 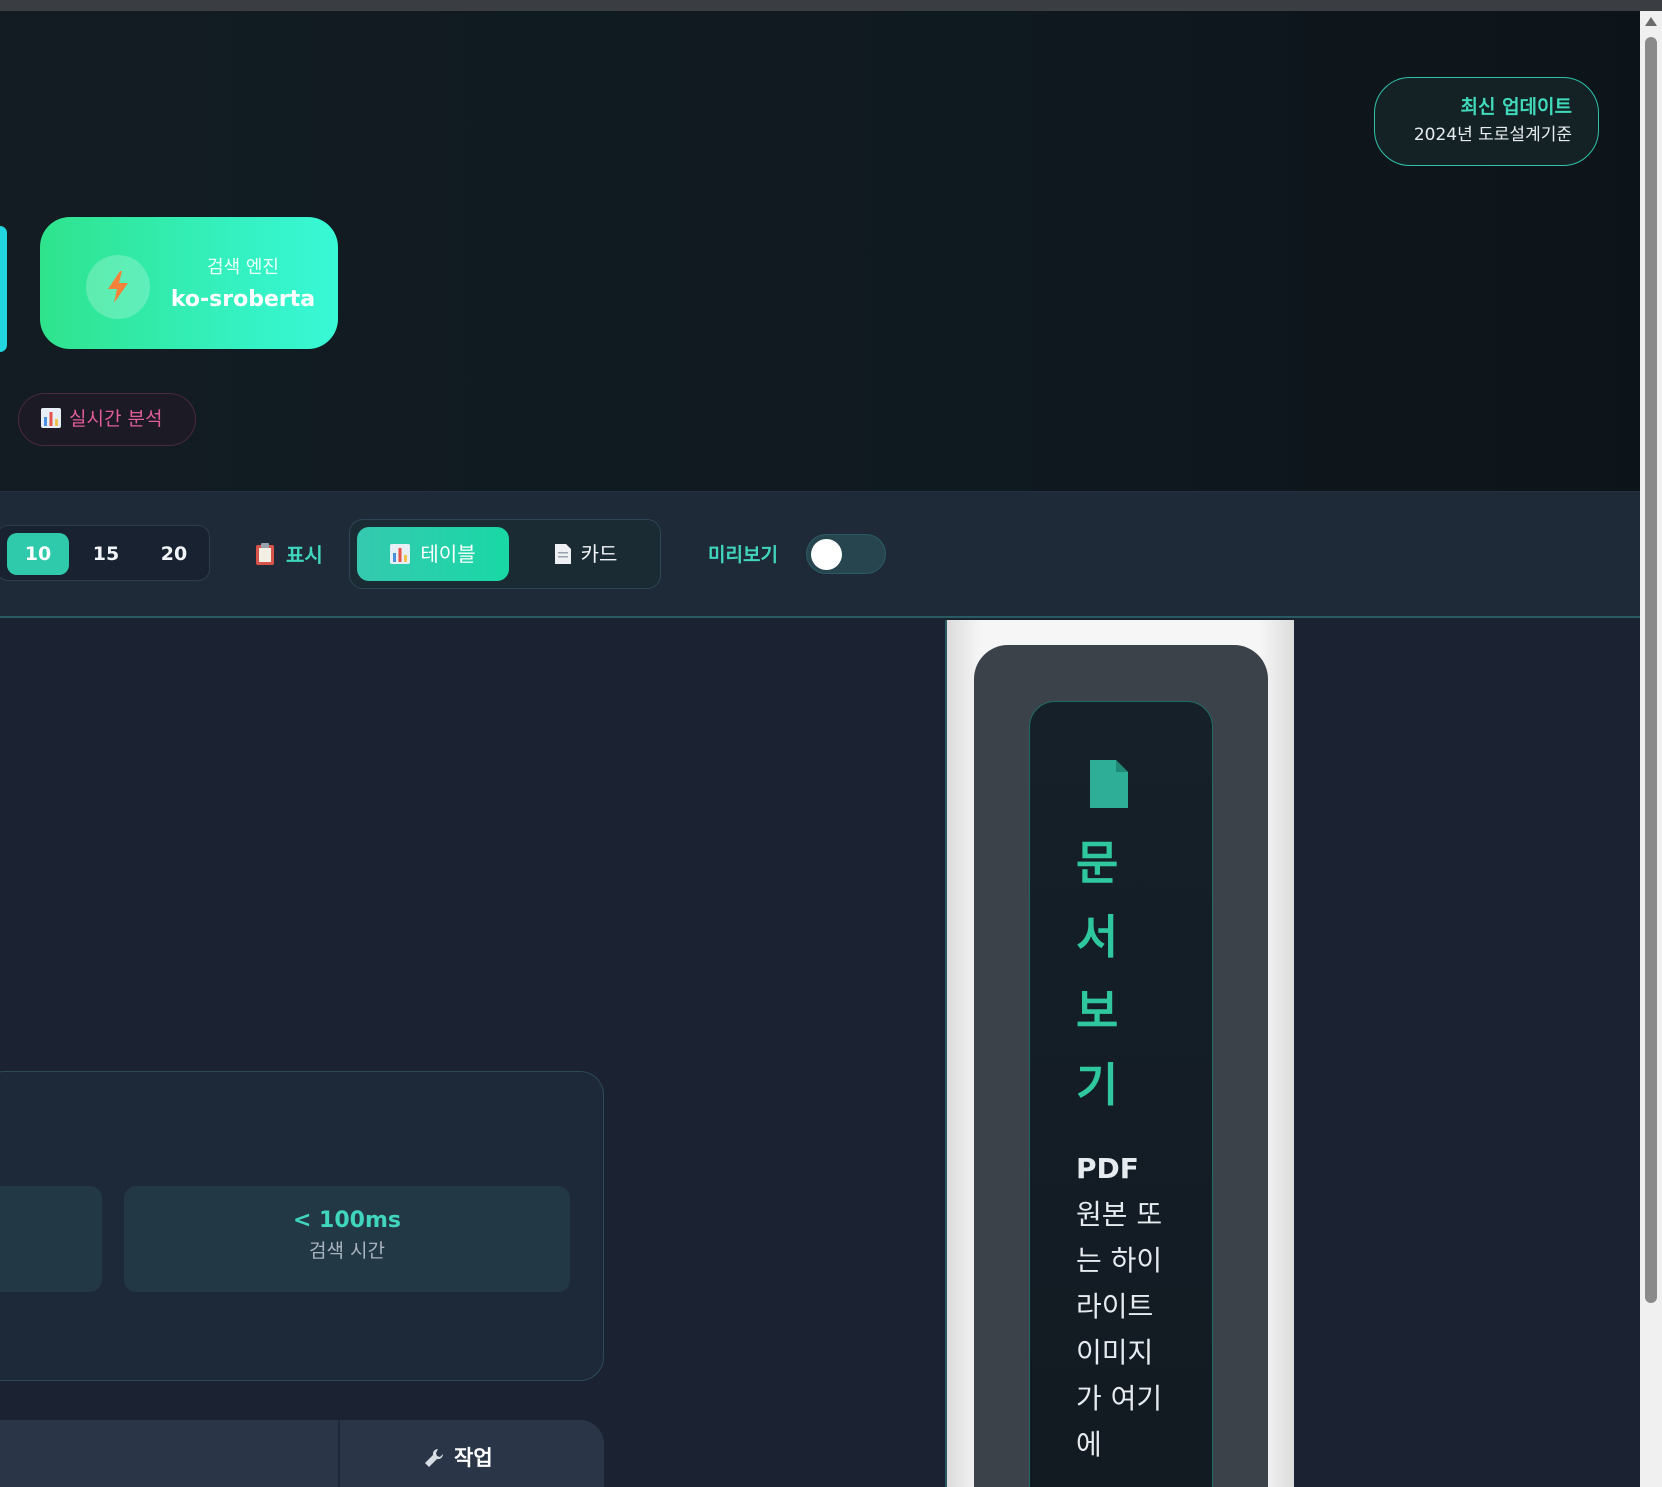 I want to click on update-badge: 최신 업데이트 2024년 도로설계기준, so click(x=1486, y=121).